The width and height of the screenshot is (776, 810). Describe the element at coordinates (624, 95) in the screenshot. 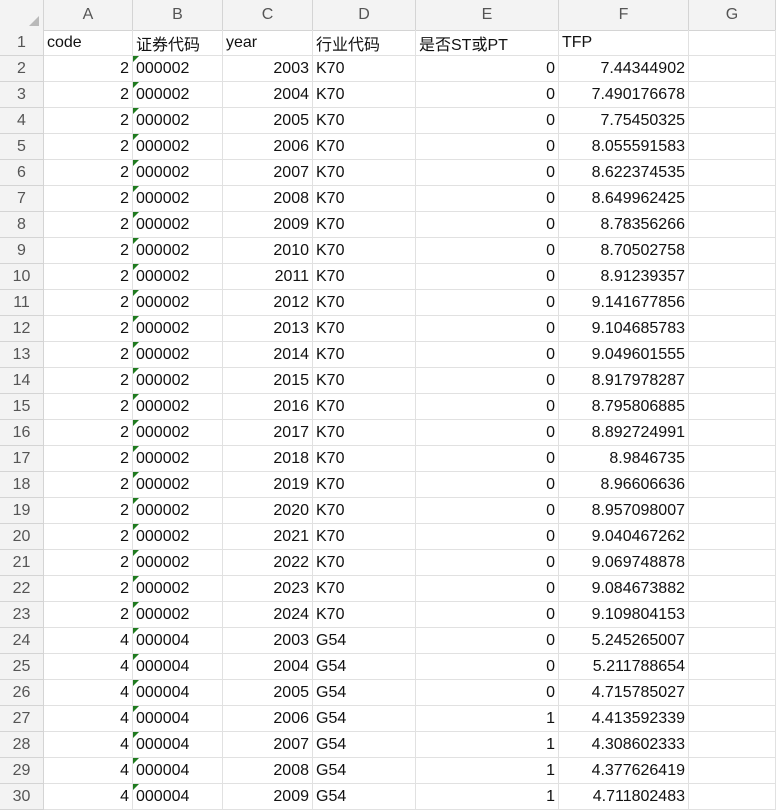

I see `cell-tfp: 7.490176678` at that location.